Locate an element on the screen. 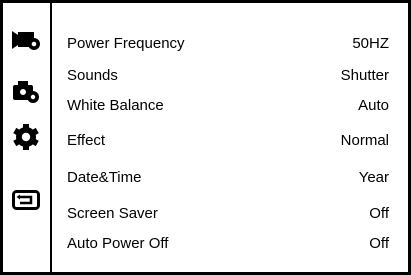 Image resolution: width=411 pixels, height=275 pixels. setting-value: 50HZ is located at coordinates (370, 43).